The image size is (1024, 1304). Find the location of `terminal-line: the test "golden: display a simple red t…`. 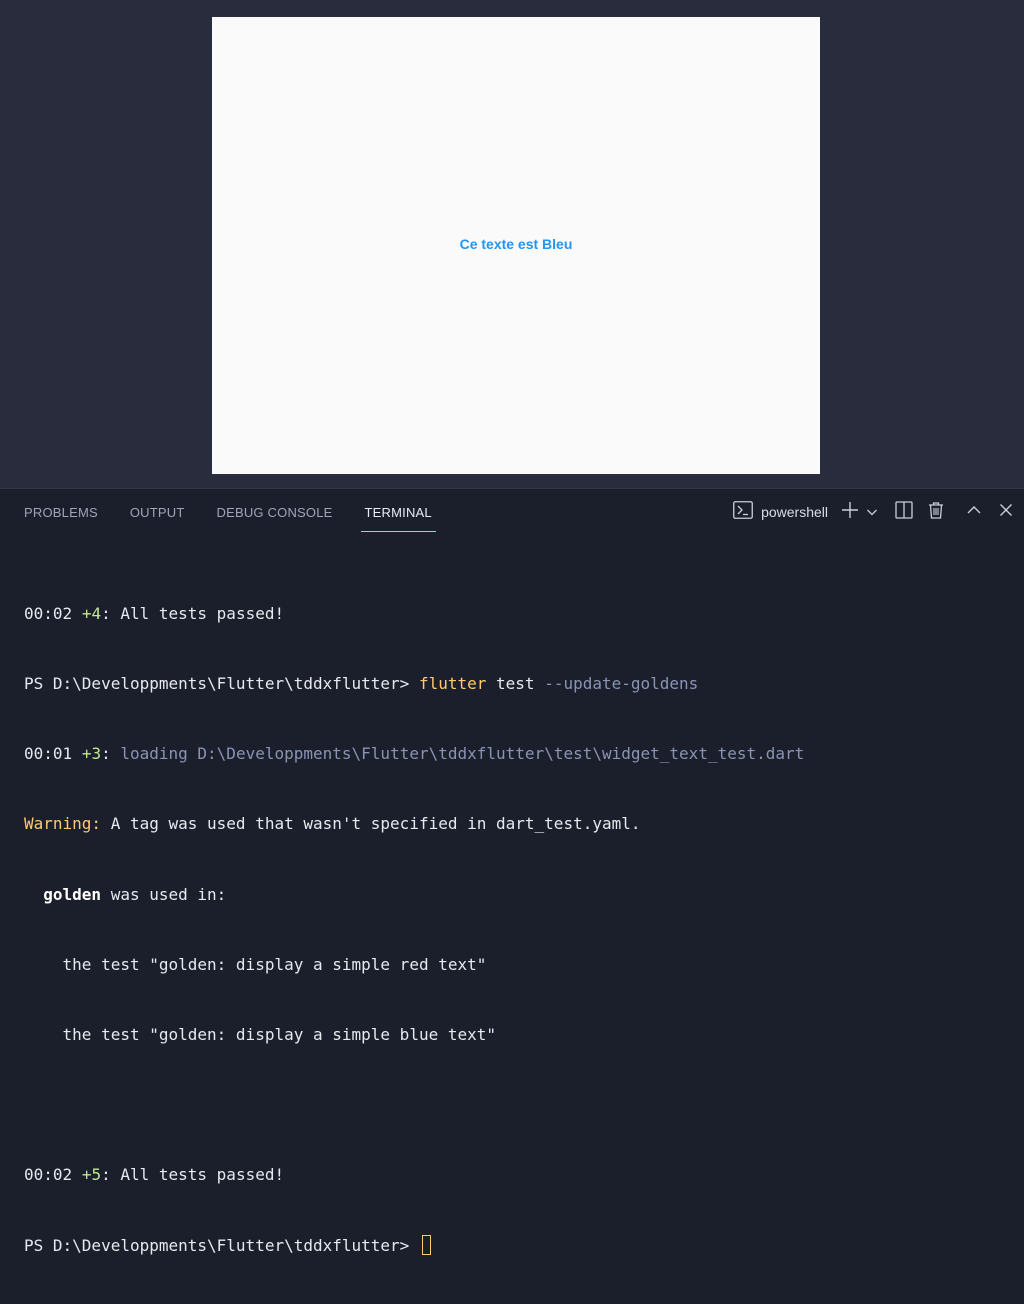

terminal-line: the test "golden: display a simple red t… is located at coordinates (255, 964).